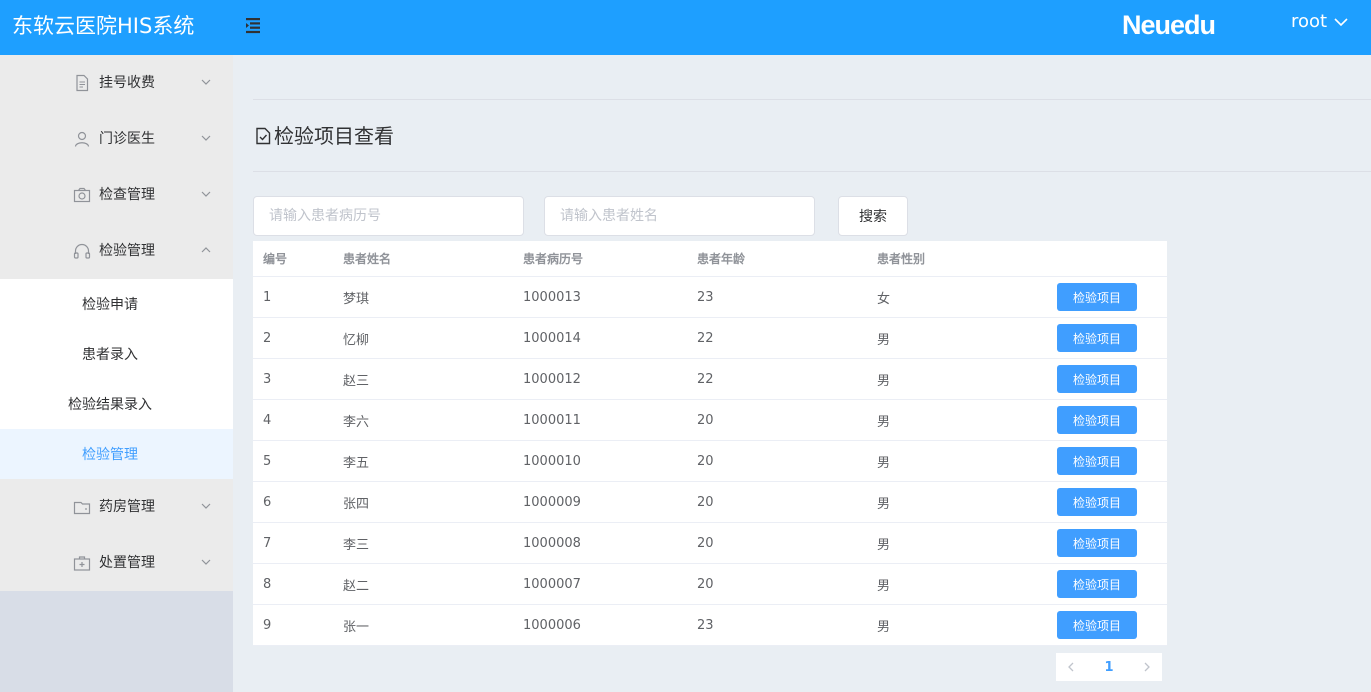  Describe the element at coordinates (552, 502) in the screenshot. I see `cell-record: 1000009` at that location.